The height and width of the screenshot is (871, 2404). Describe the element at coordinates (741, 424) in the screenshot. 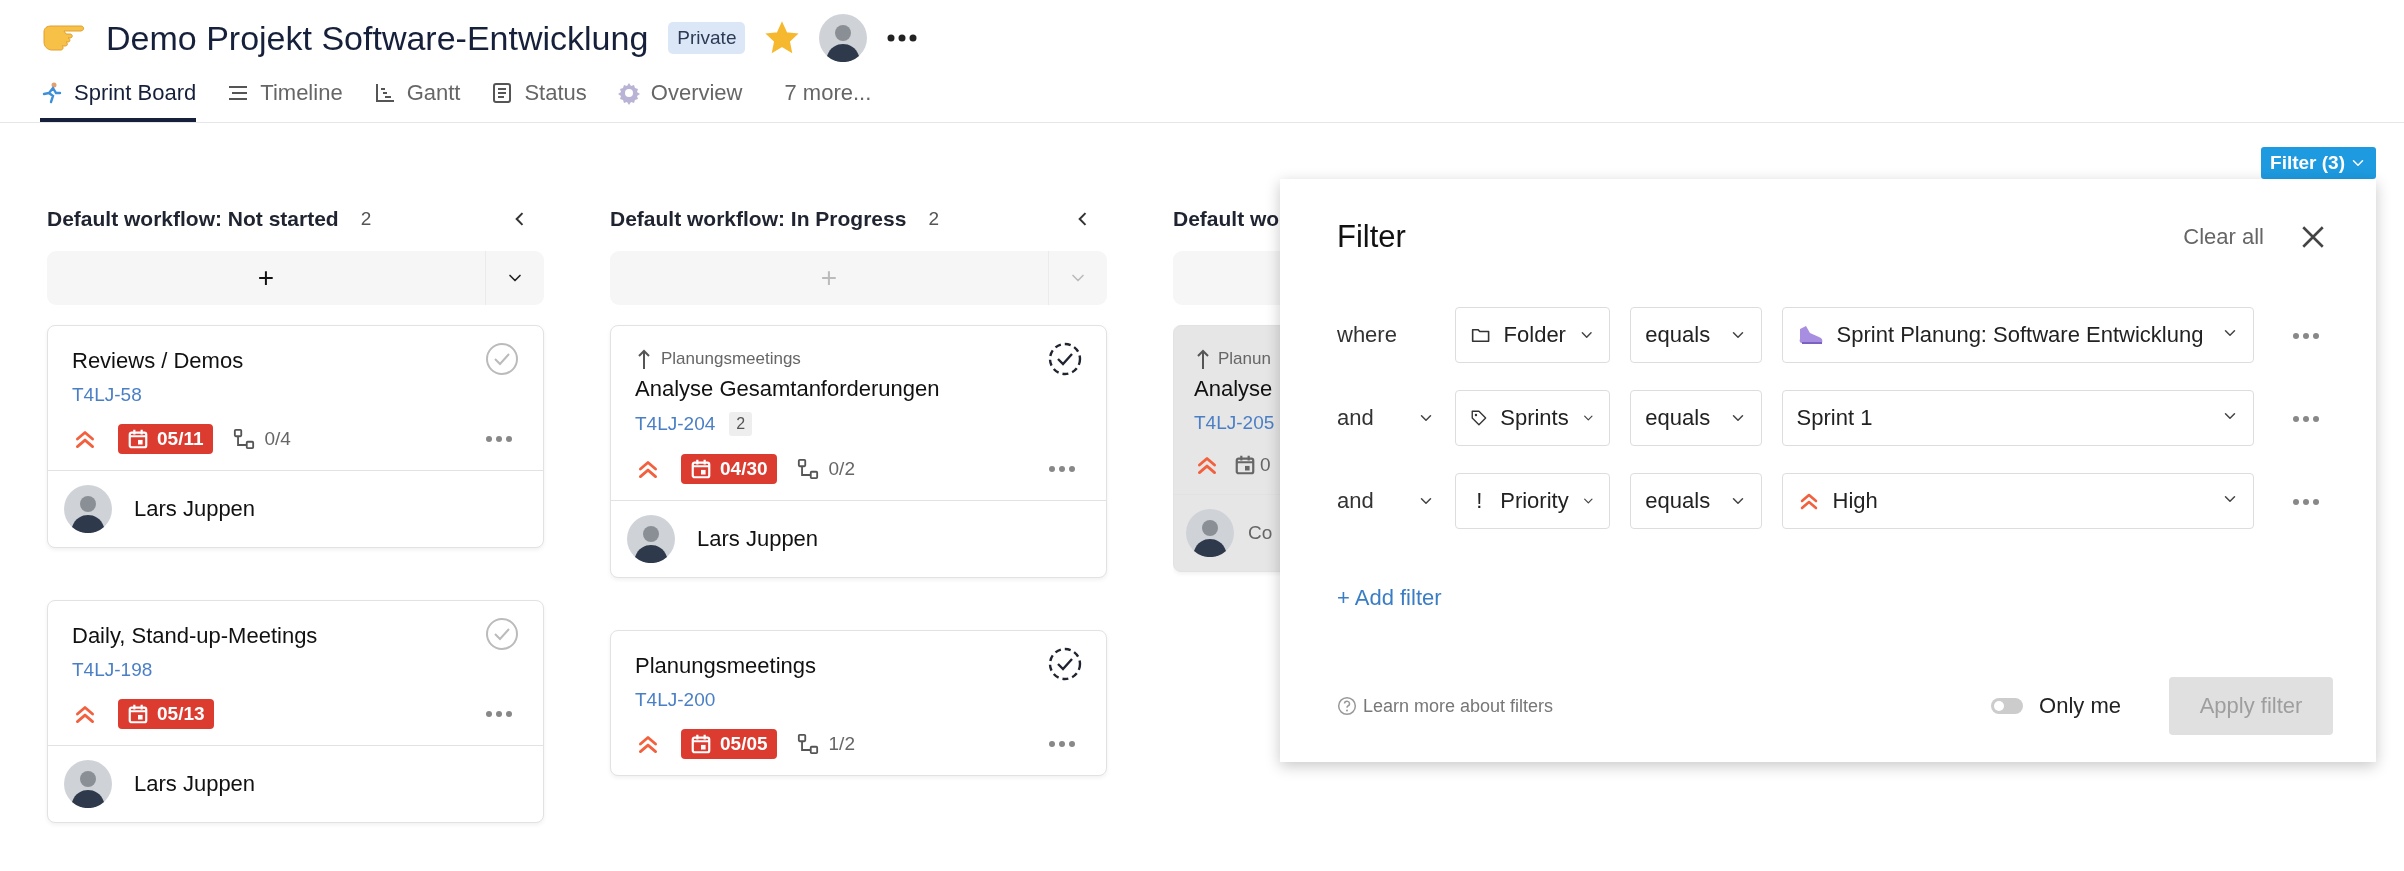

I see `count-badge: 2` at that location.